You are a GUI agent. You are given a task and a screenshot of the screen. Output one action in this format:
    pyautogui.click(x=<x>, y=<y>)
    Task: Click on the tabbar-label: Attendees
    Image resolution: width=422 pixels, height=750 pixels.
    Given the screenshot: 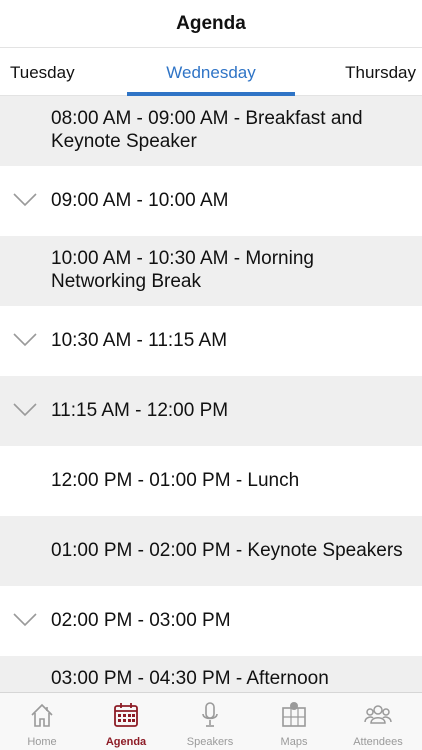 What is the action you would take?
    pyautogui.click(x=378, y=742)
    